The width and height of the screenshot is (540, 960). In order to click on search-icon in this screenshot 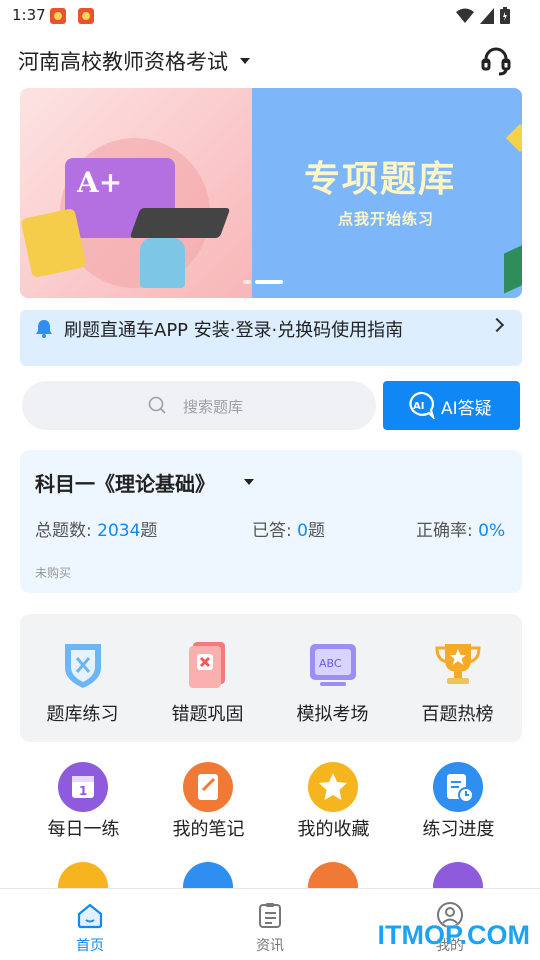, I will do `click(157, 405)`.